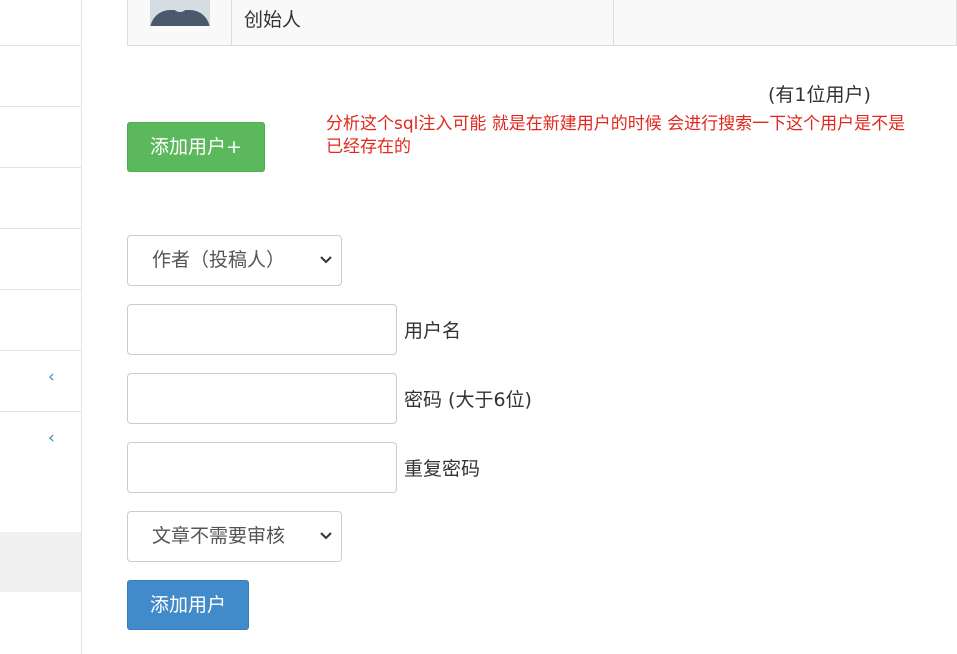 The image size is (957, 654). What do you see at coordinates (468, 400) in the screenshot?
I see `password-label: 密码 (大于6位)` at bounding box center [468, 400].